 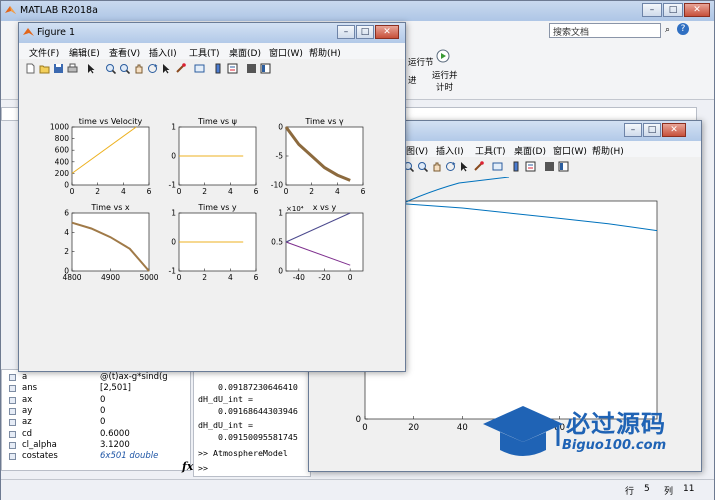 What do you see at coordinates (96, 422) in the screenshot?
I see `workspace-row: az 0` at bounding box center [96, 422].